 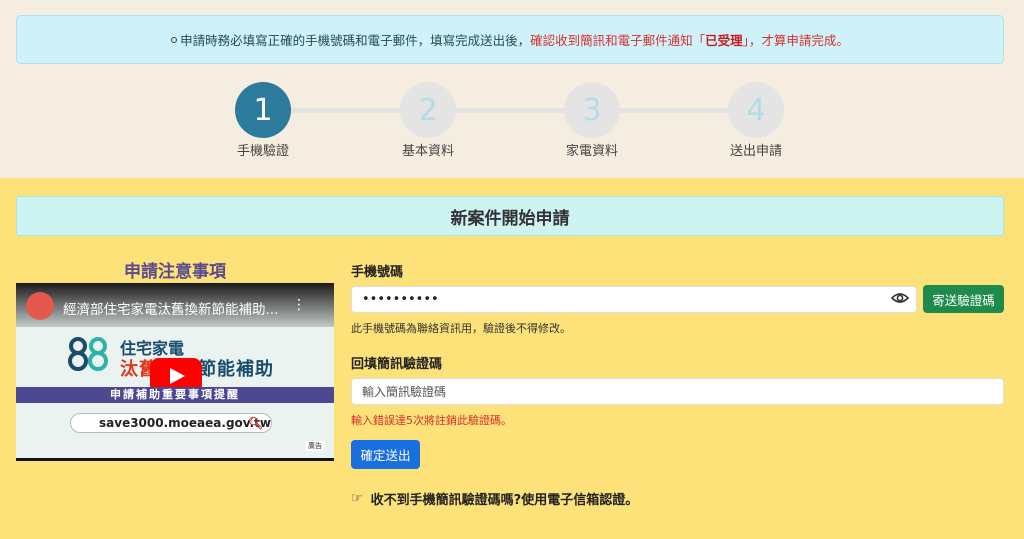 I want to click on more-options-icon: ⋮, so click(x=299, y=305).